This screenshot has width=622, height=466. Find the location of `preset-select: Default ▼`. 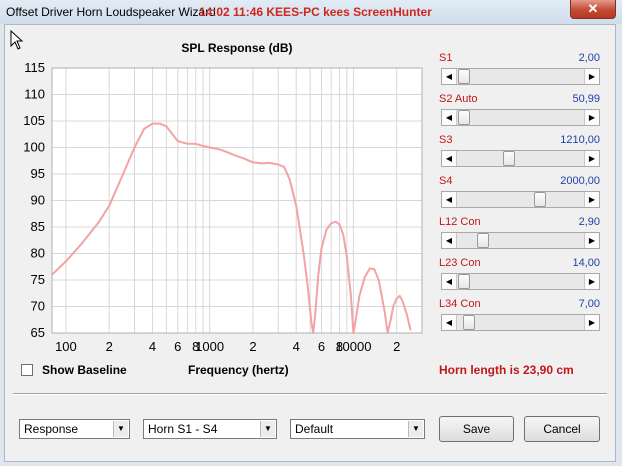

preset-select: Default ▼ is located at coordinates (357, 429).